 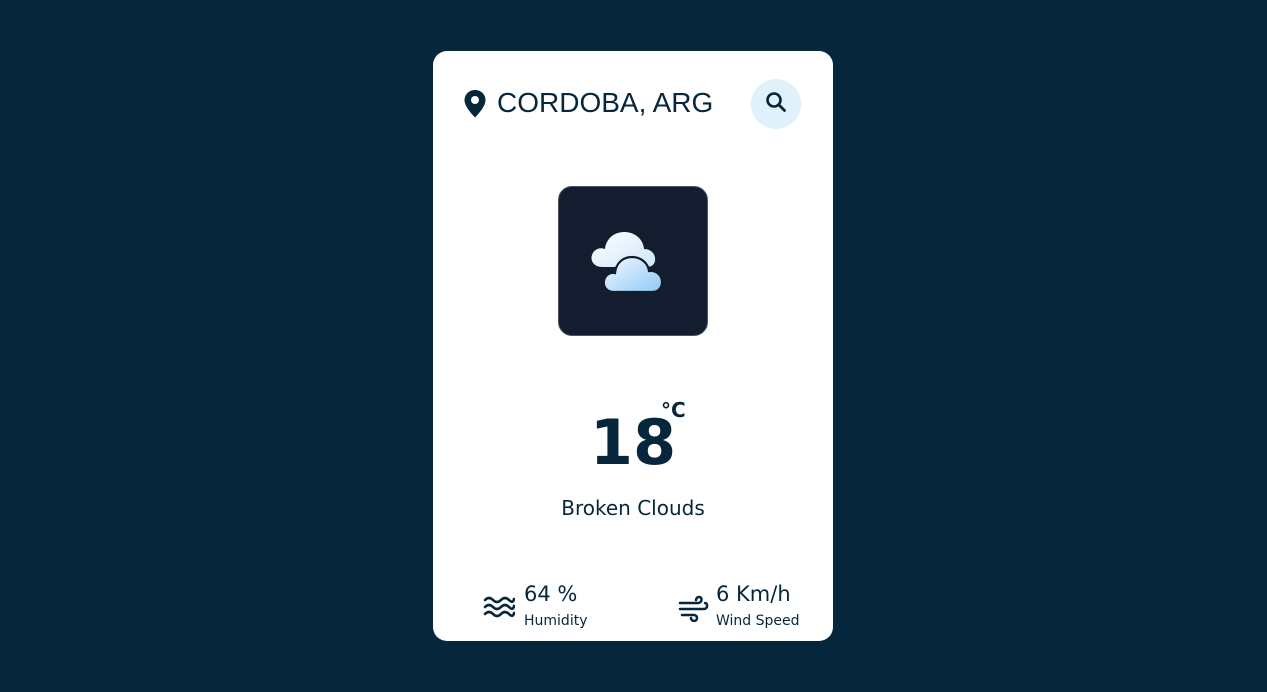 I want to click on search-button, so click(x=776, y=104).